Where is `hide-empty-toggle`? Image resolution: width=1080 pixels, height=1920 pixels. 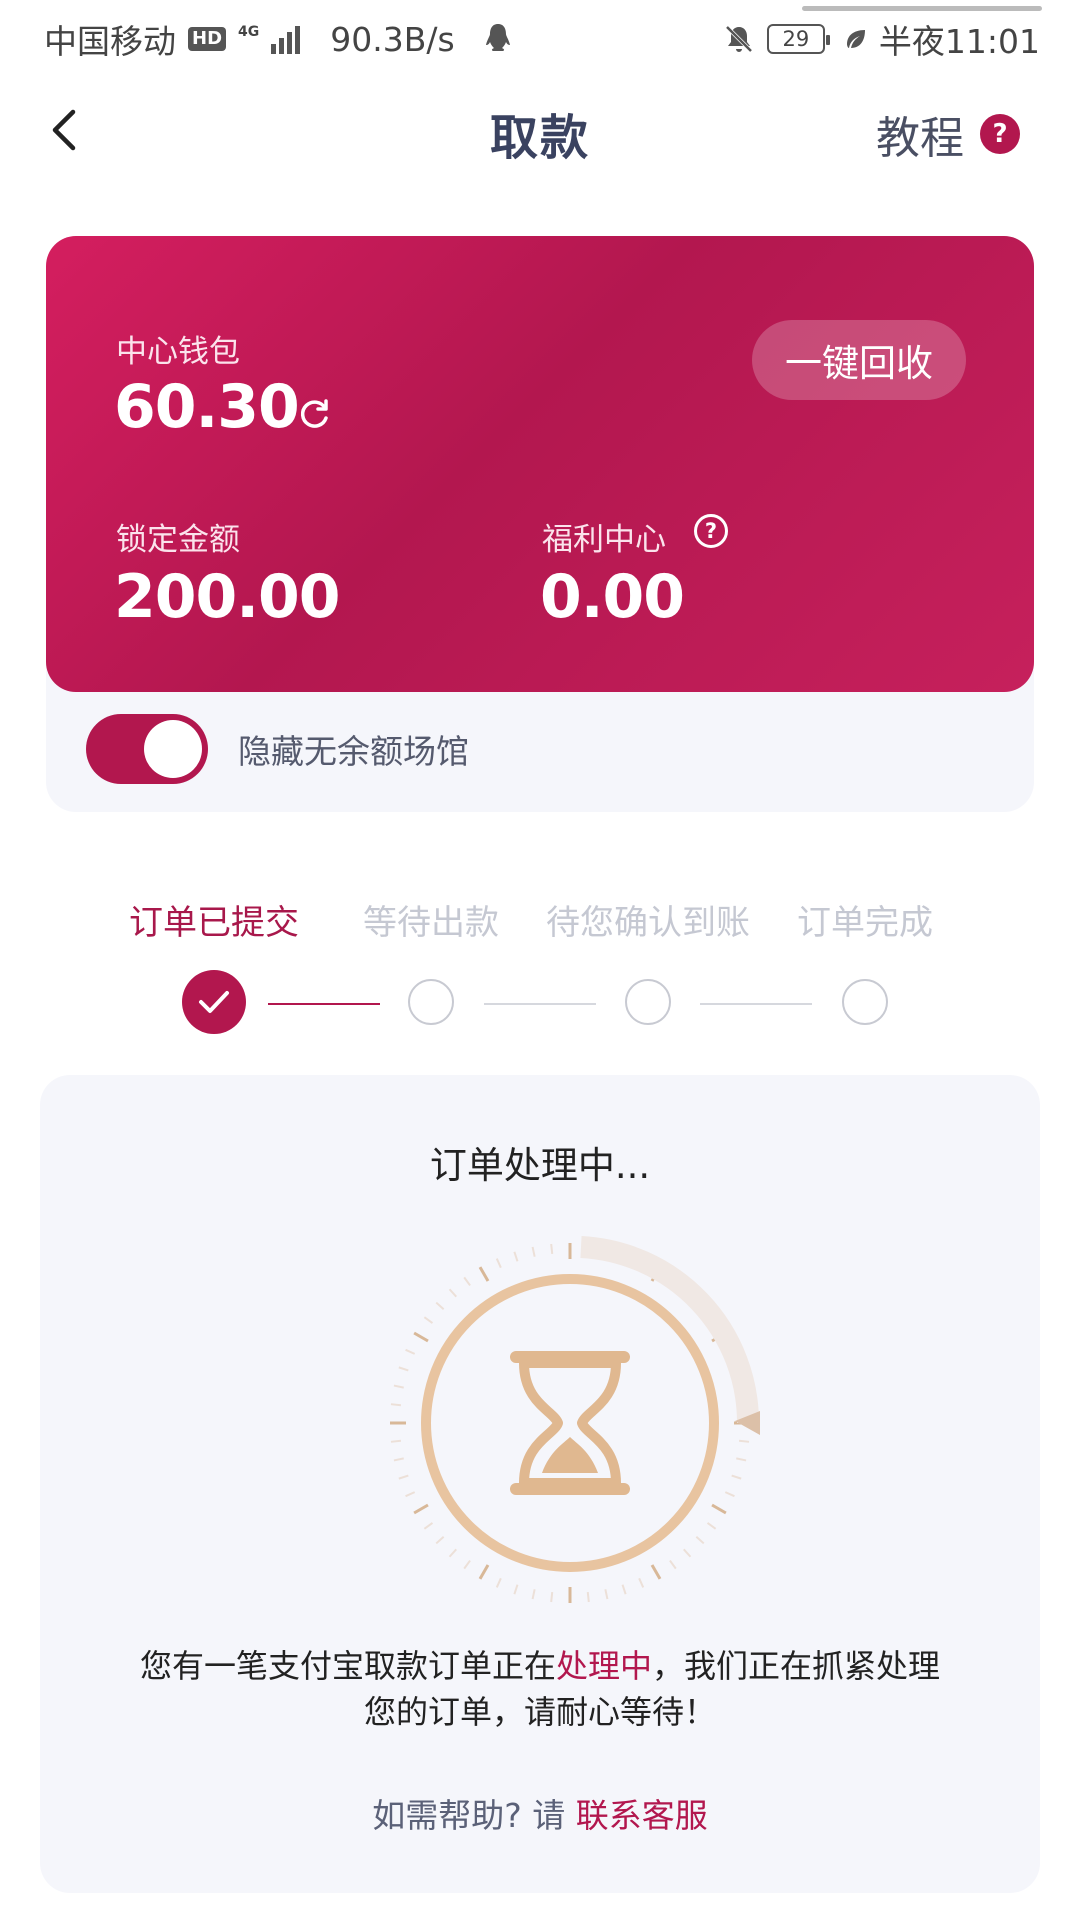 hide-empty-toggle is located at coordinates (147, 749).